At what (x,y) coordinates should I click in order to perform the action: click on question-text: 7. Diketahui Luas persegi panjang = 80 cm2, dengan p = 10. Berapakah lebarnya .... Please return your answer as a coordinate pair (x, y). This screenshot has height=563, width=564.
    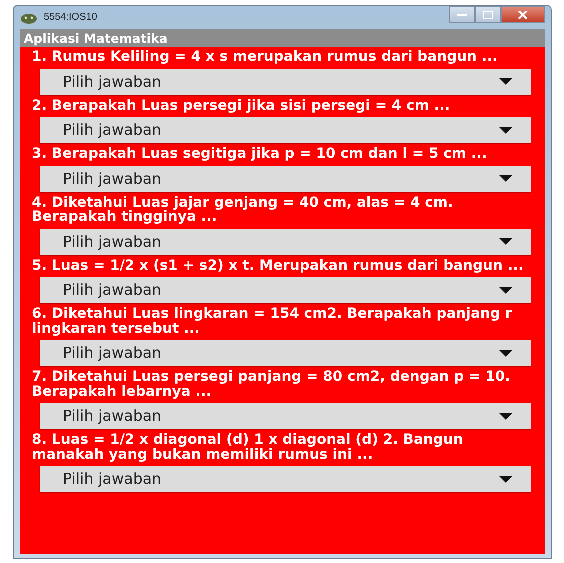
    Looking at the image, I should click on (272, 384).